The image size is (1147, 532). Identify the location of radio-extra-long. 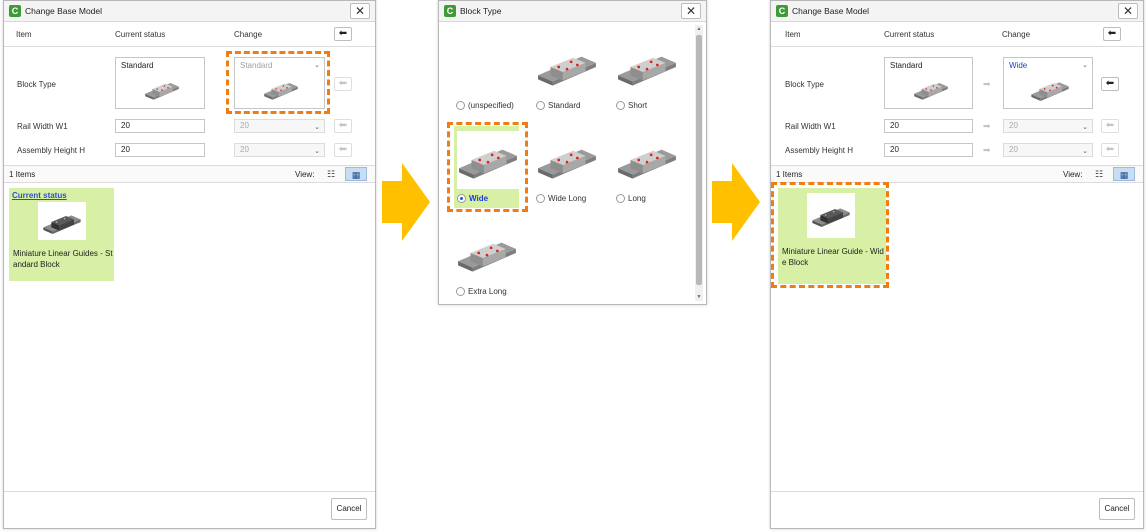
(460, 291).